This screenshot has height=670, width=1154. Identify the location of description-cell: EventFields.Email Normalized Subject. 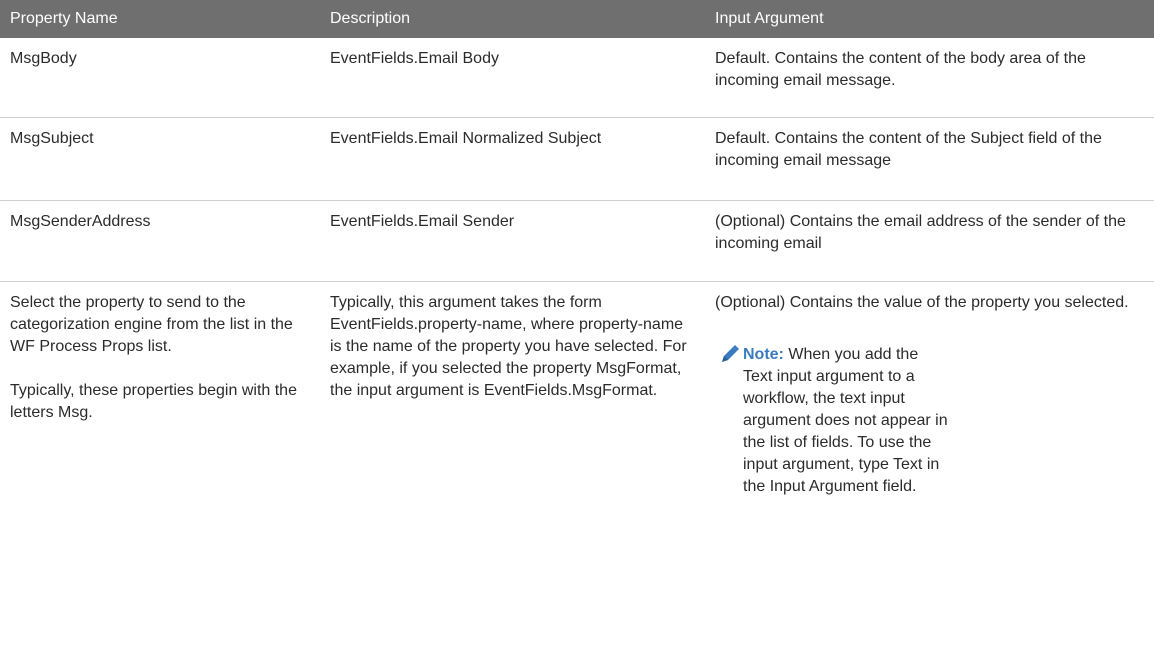
(466, 138).